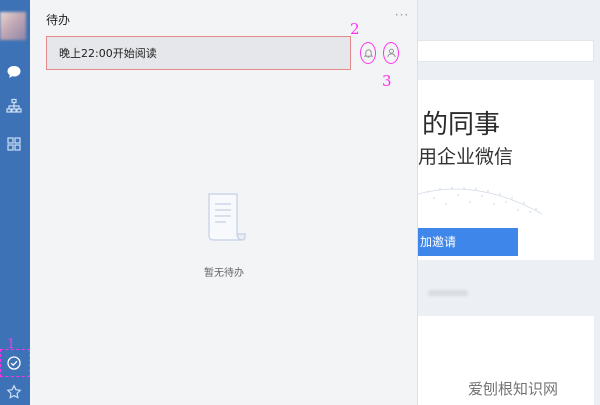 The height and width of the screenshot is (405, 600). Describe the element at coordinates (448, 293) in the screenshot. I see `blurred-text` at that location.